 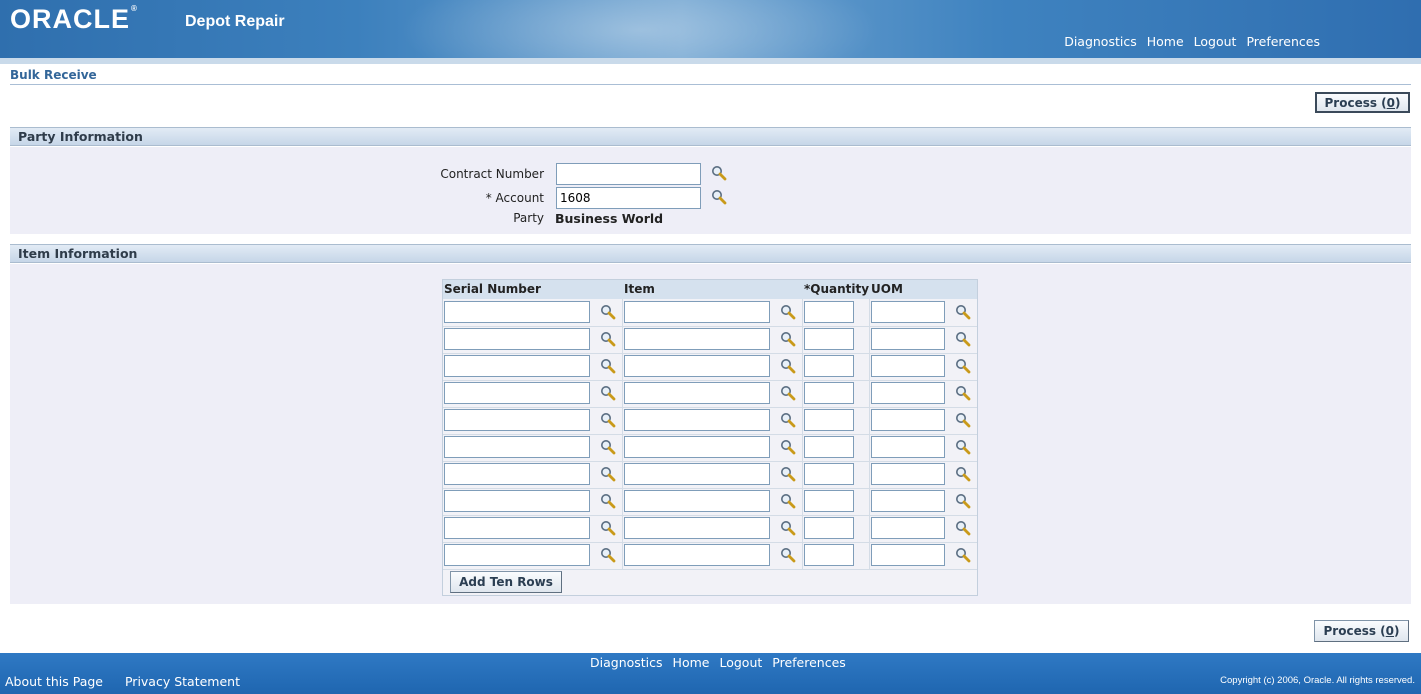 What do you see at coordinates (719, 173) in the screenshot?
I see `contract-number-search-icon` at bounding box center [719, 173].